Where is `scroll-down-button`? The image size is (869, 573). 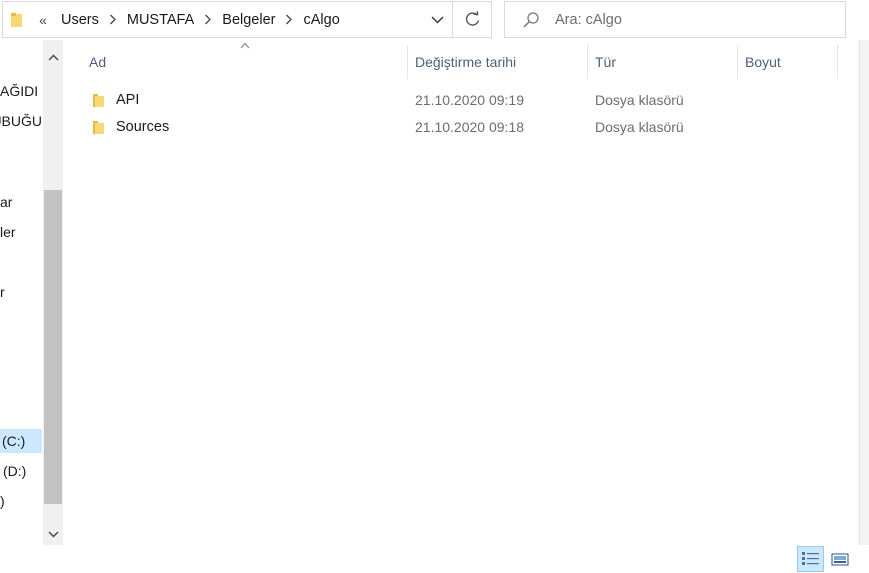 scroll-down-button is located at coordinates (53, 534).